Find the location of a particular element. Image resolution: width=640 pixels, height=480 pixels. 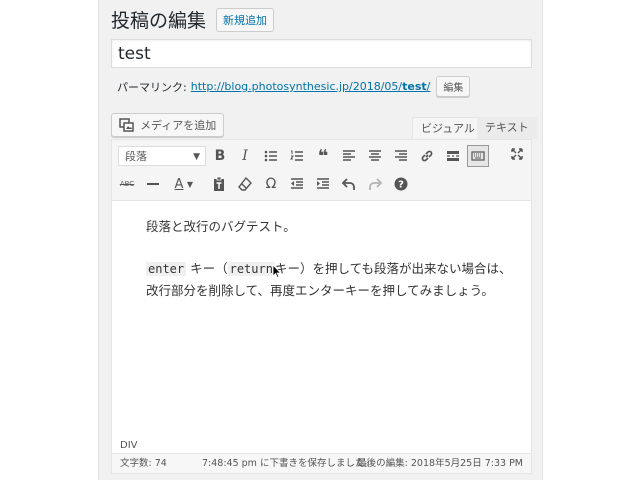

strikethrough-icon: ABC is located at coordinates (127, 184).